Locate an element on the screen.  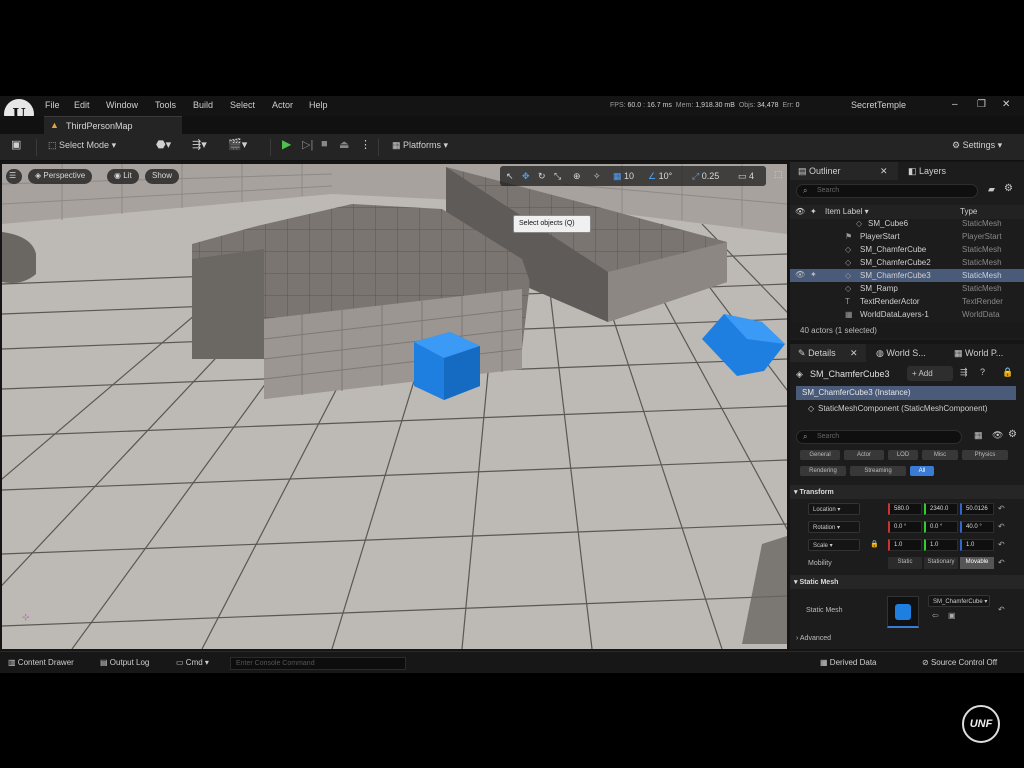
world-space-icon: ⊕ is located at coordinates (577, 178).